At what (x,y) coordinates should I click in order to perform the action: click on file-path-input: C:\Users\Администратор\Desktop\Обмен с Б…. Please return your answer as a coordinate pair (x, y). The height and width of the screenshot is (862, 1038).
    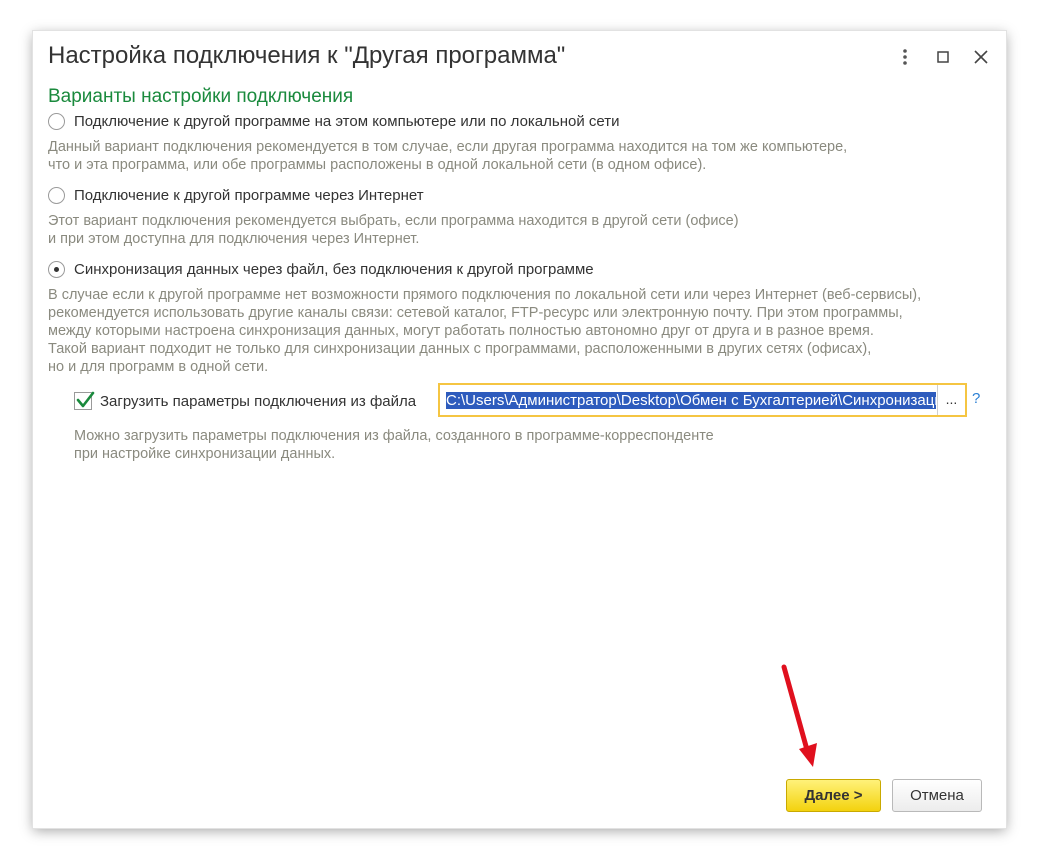
    Looking at the image, I should click on (702, 400).